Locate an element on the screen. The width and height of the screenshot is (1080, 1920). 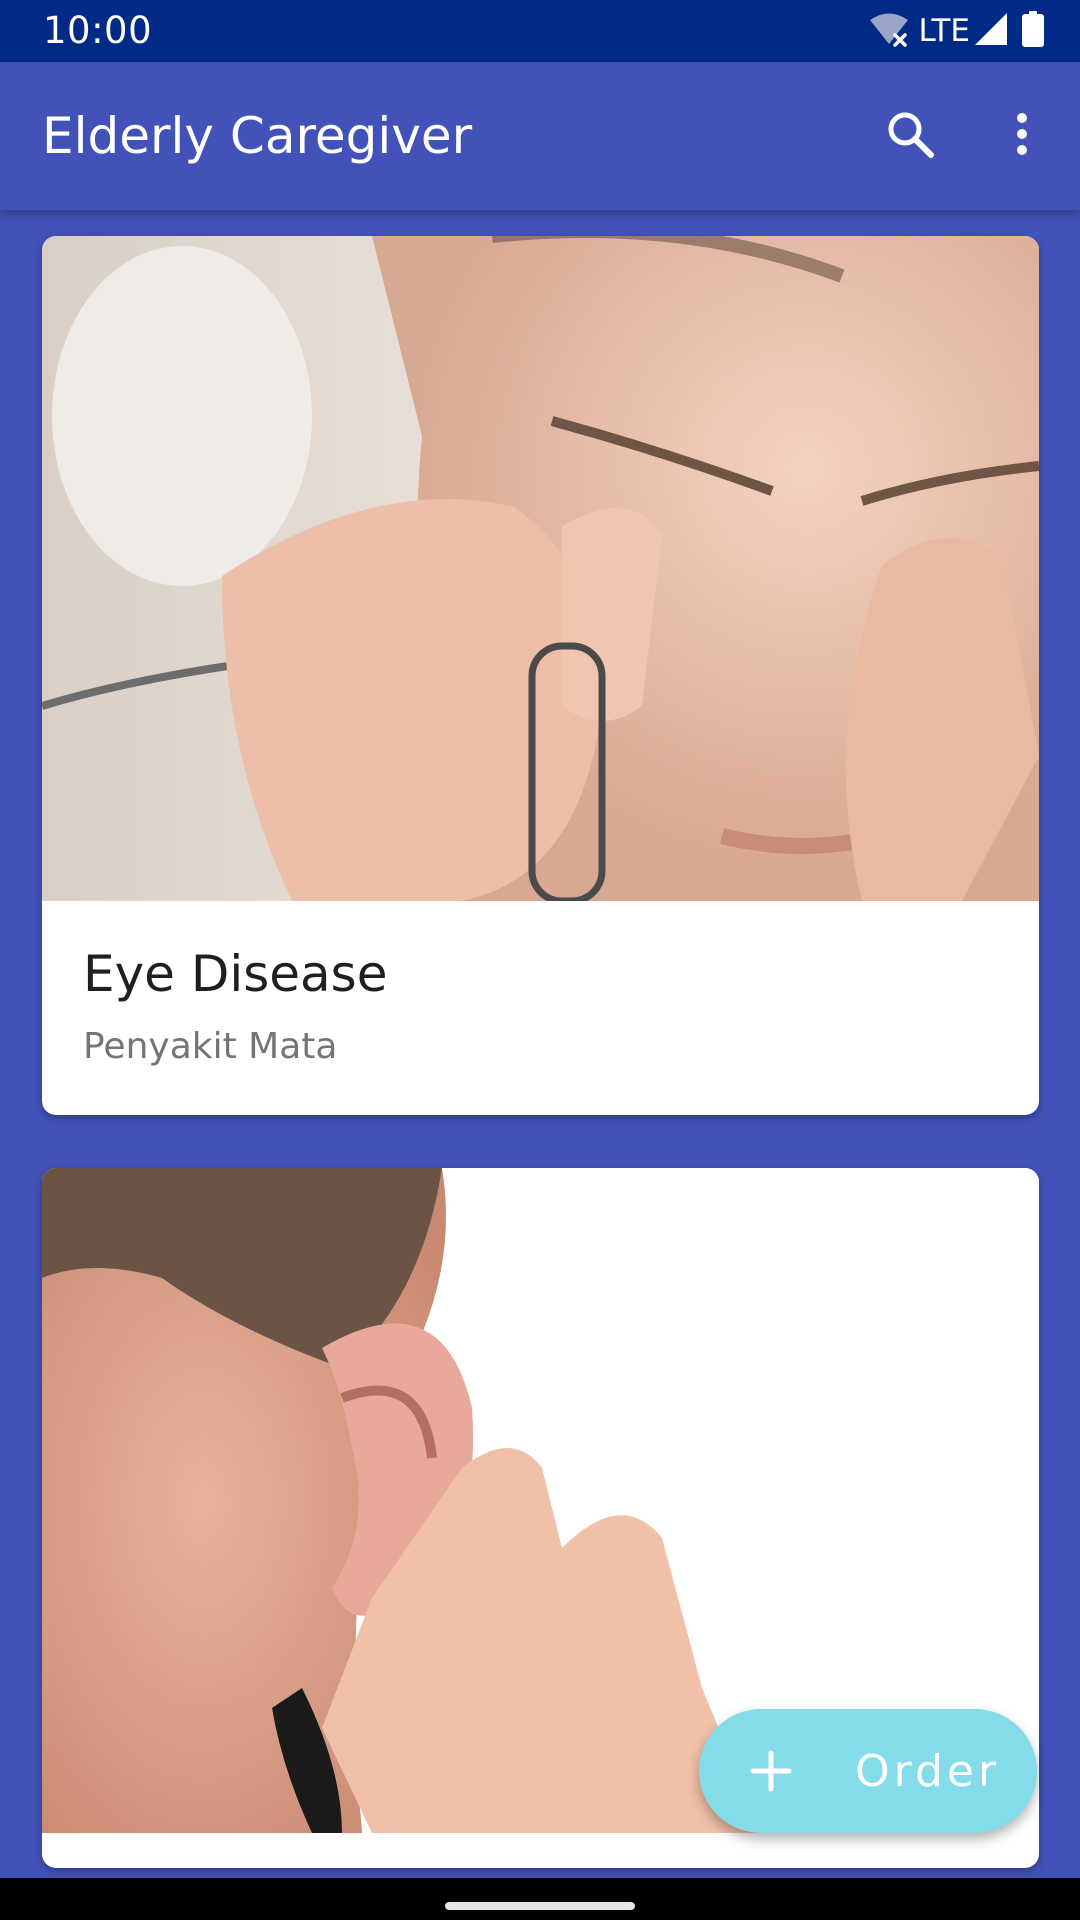
search-button is located at coordinates (910, 136).